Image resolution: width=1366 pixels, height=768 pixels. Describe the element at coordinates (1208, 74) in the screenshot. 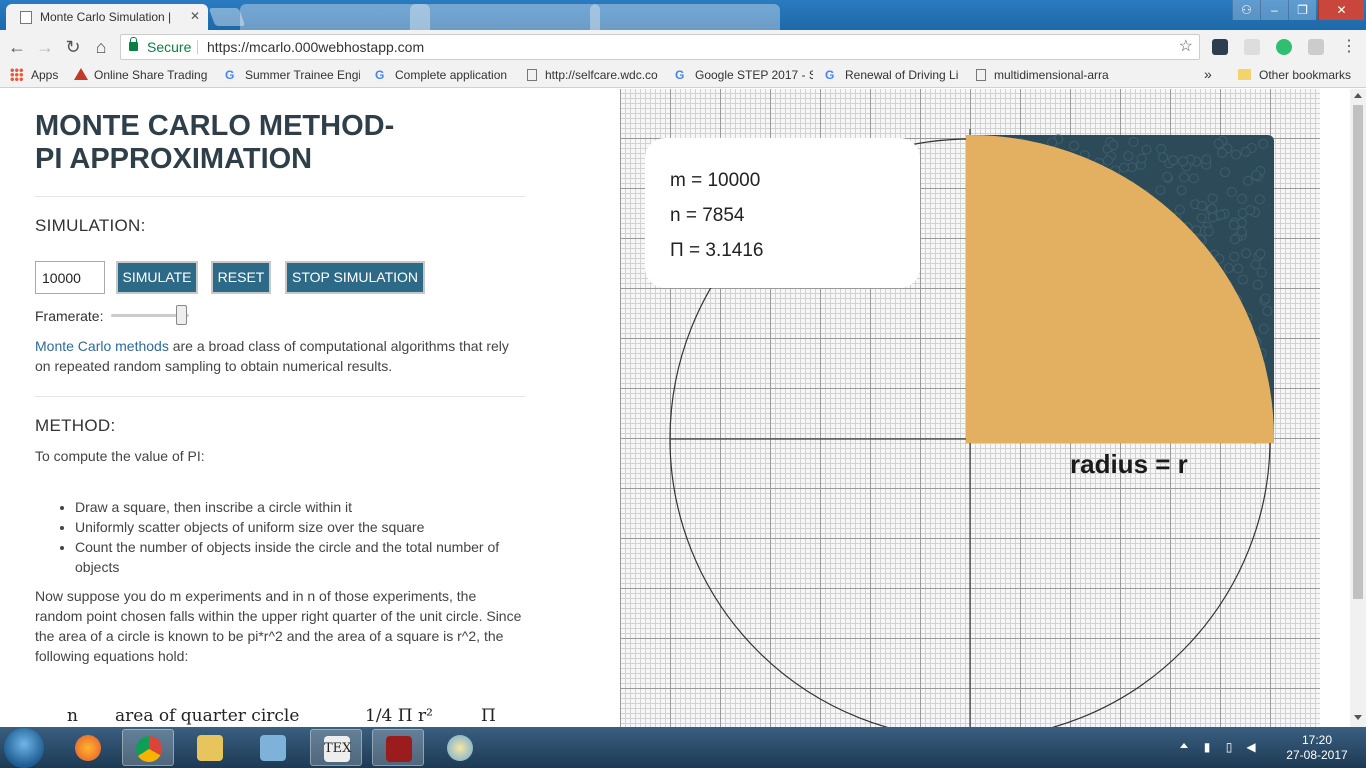

I see `bookmarks-overflow-button: »` at that location.